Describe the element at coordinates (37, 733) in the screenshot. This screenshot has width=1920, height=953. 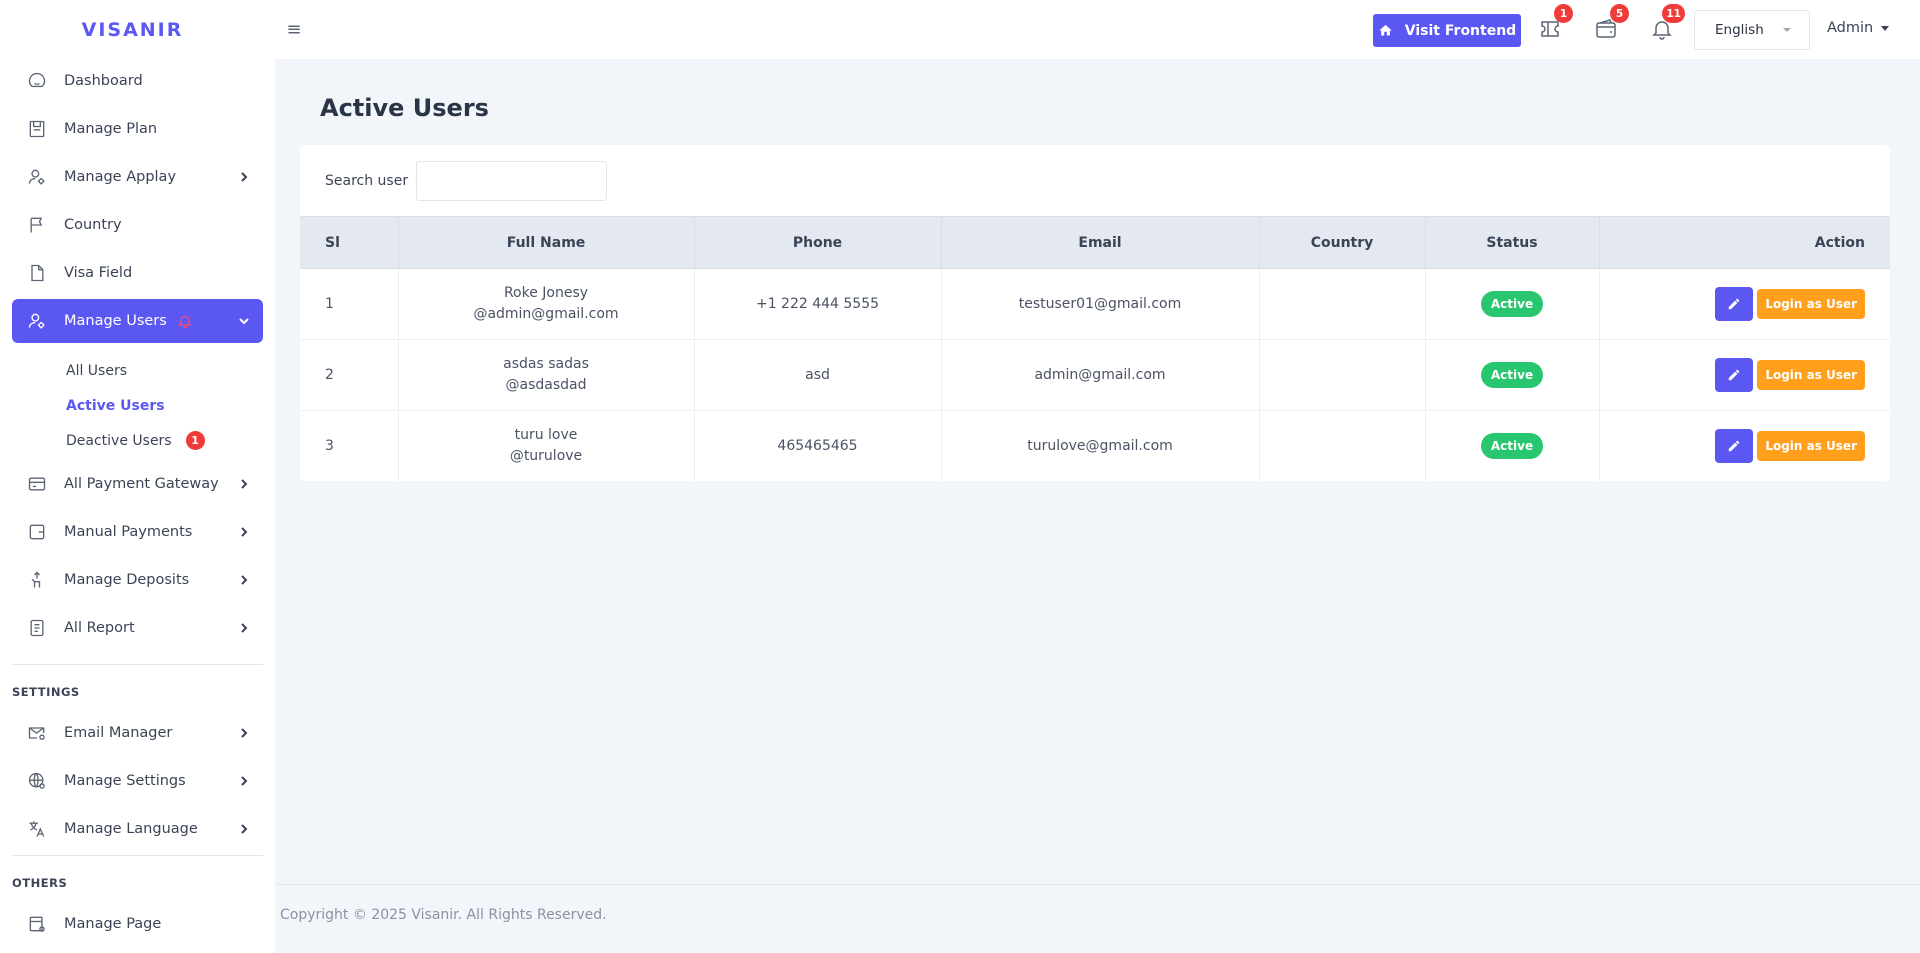
I see `mail-gear-icon` at that location.